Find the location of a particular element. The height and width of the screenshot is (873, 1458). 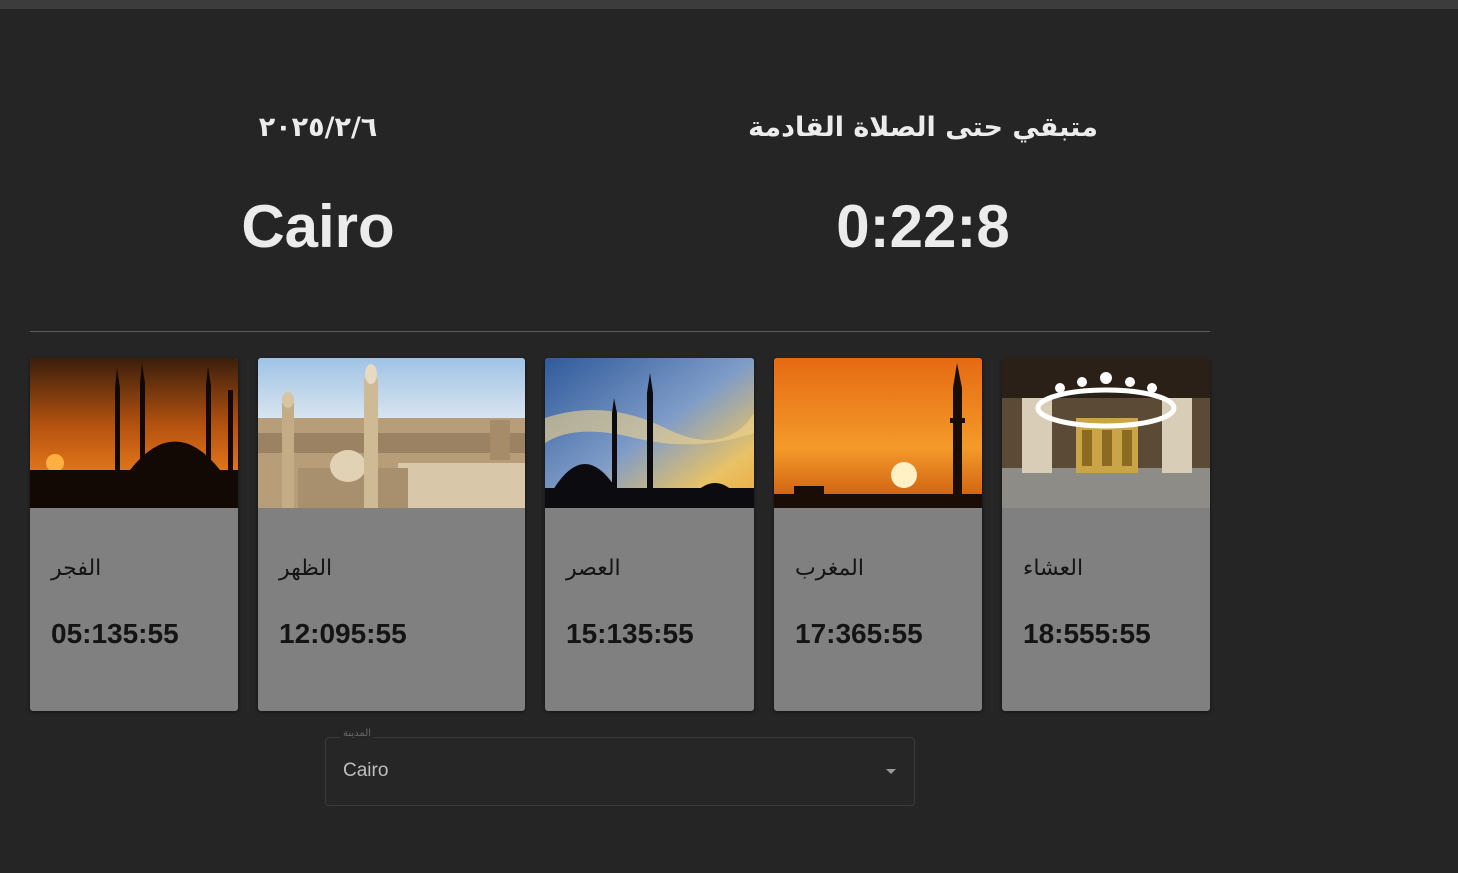

dhuhr-mosque-courtyard-image is located at coordinates (391, 433).